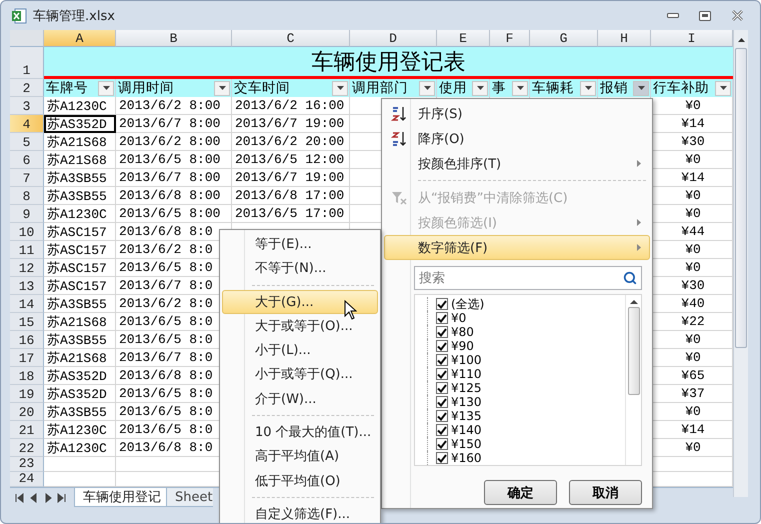 This screenshot has height=524, width=761. Describe the element at coordinates (291, 124) in the screenshot. I see `table-cell: 2013/6/7 19:00` at that location.